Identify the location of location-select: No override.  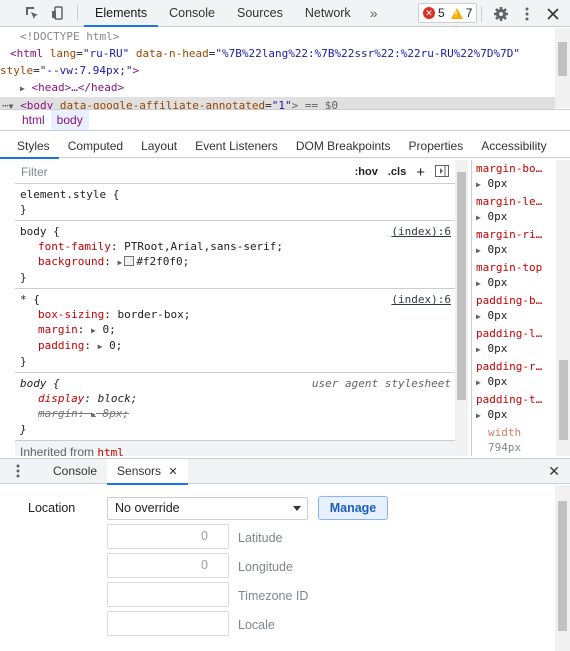
(207, 508).